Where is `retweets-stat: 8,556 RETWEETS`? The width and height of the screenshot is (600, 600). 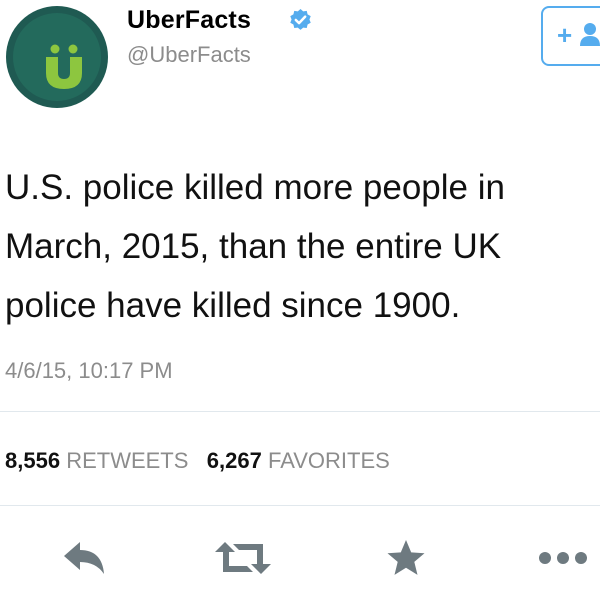
retweets-stat: 8,556 RETWEETS is located at coordinates (100, 460).